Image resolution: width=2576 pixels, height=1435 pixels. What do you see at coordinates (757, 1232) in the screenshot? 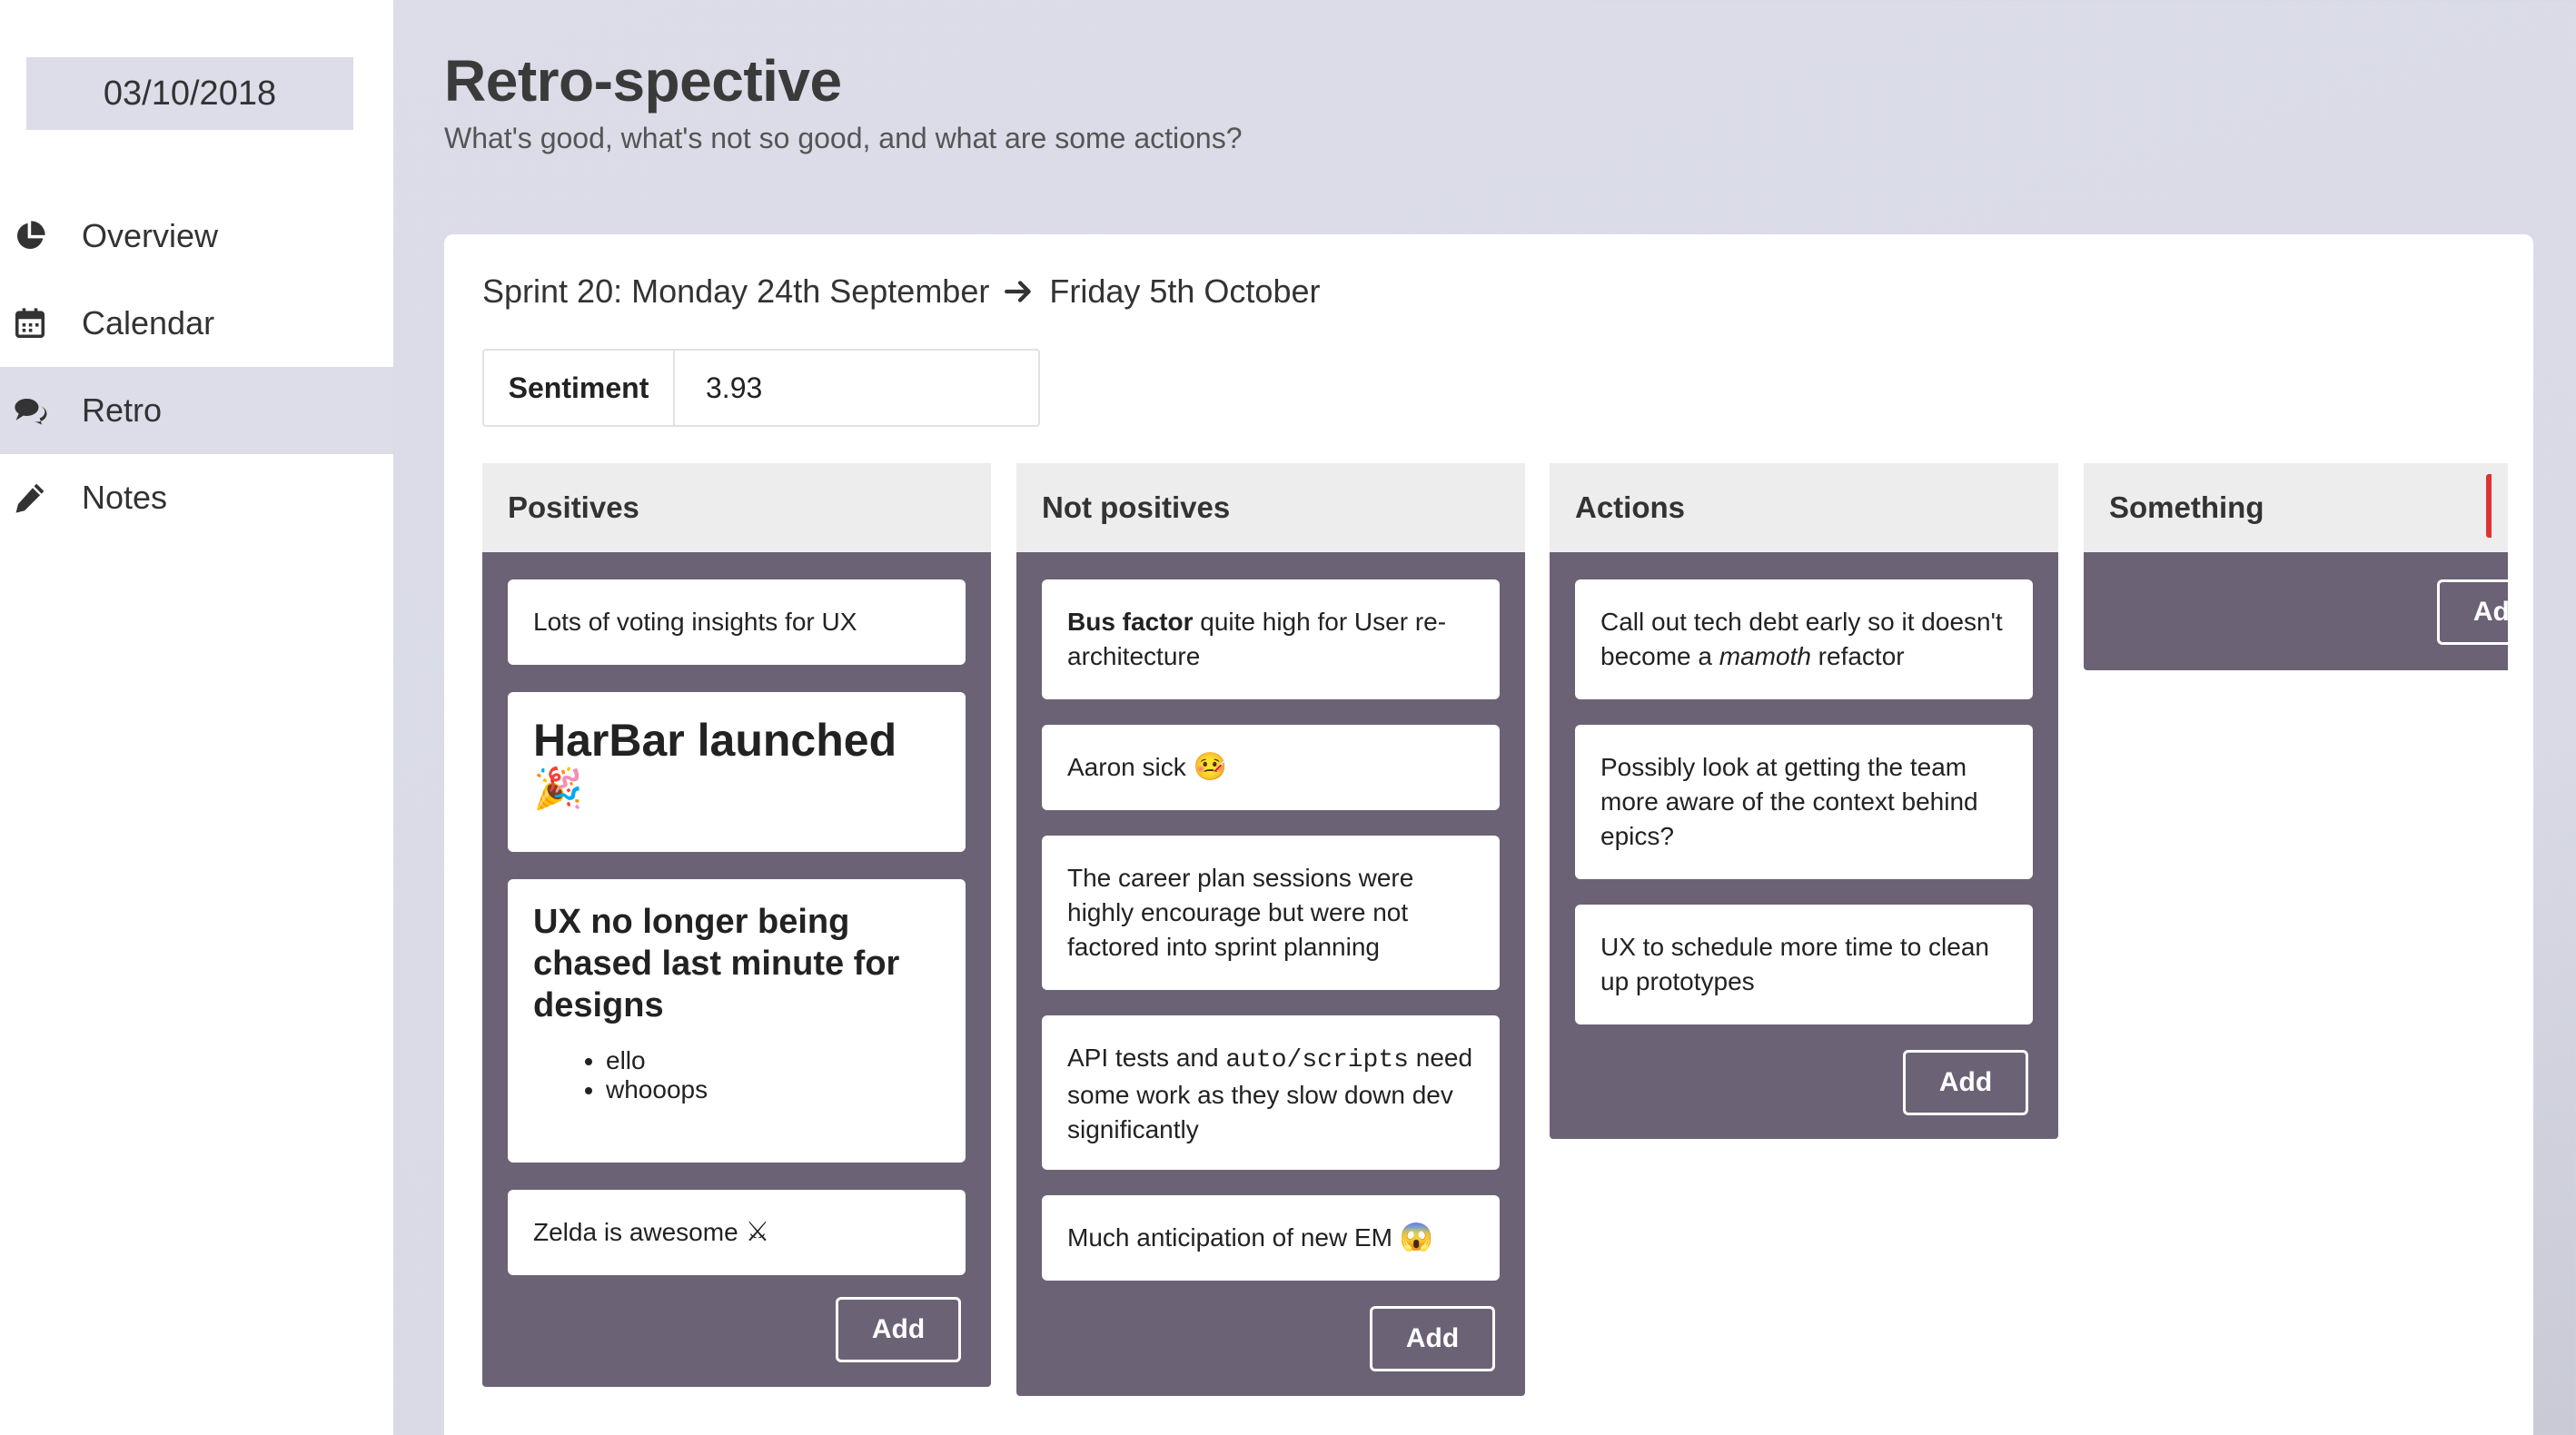
I see `crossed-swords-icon: ⚔` at bounding box center [757, 1232].